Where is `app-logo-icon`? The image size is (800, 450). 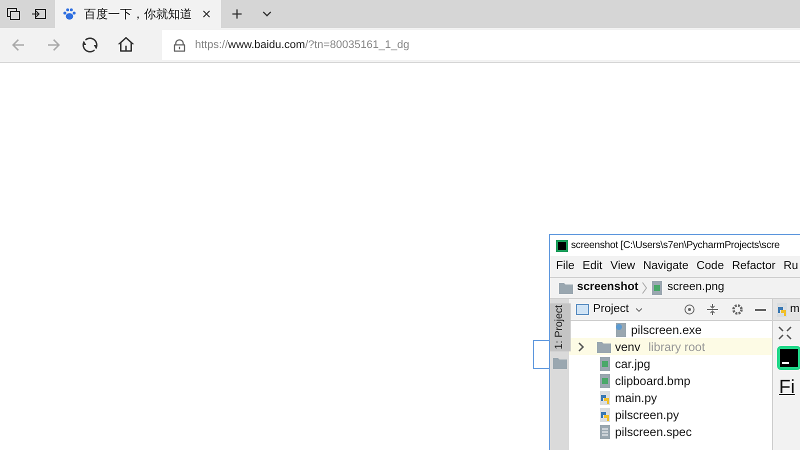
app-logo-icon is located at coordinates (788, 358).